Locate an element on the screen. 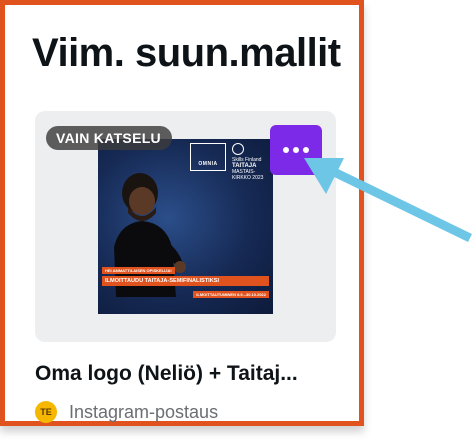 This screenshot has height=442, width=475. pointer-arrow-icon is located at coordinates (388, 200).